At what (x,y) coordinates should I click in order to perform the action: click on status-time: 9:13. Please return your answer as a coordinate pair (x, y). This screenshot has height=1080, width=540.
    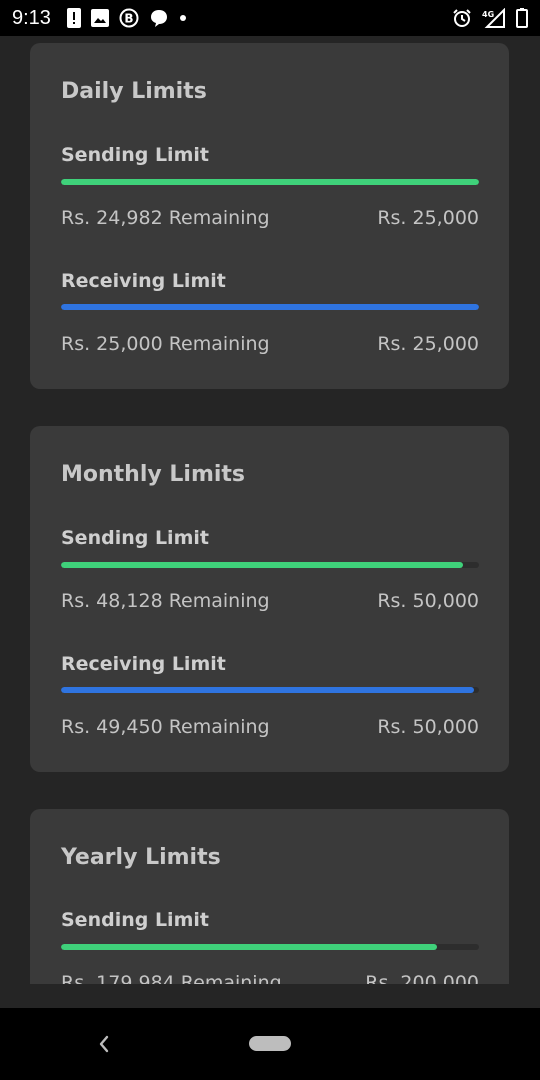
    Looking at the image, I should click on (31, 17).